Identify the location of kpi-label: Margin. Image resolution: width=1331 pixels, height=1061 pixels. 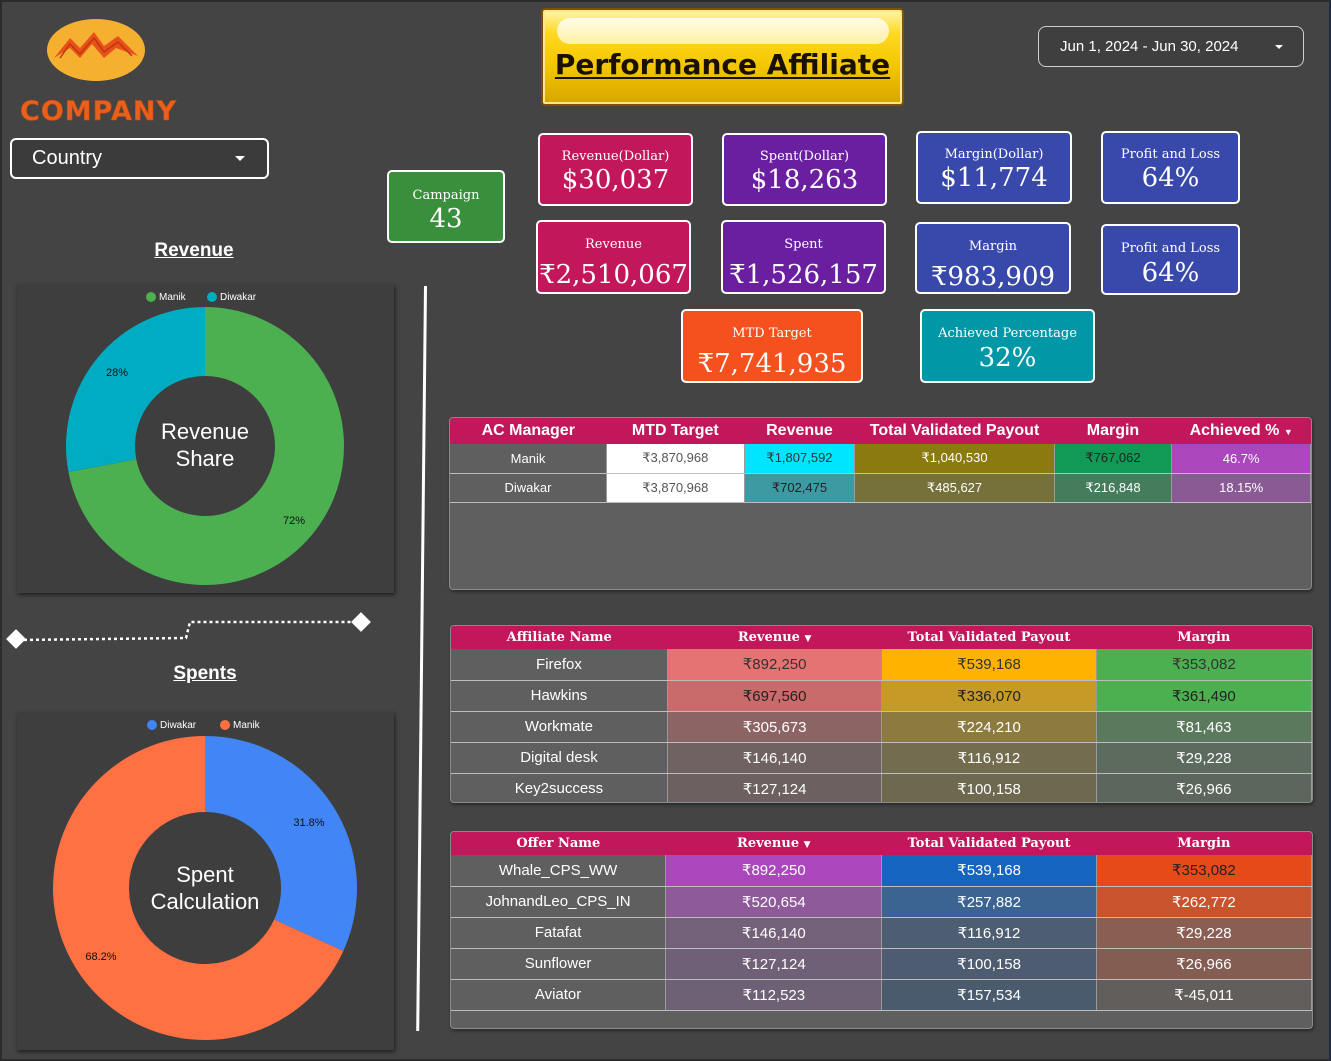
(993, 246).